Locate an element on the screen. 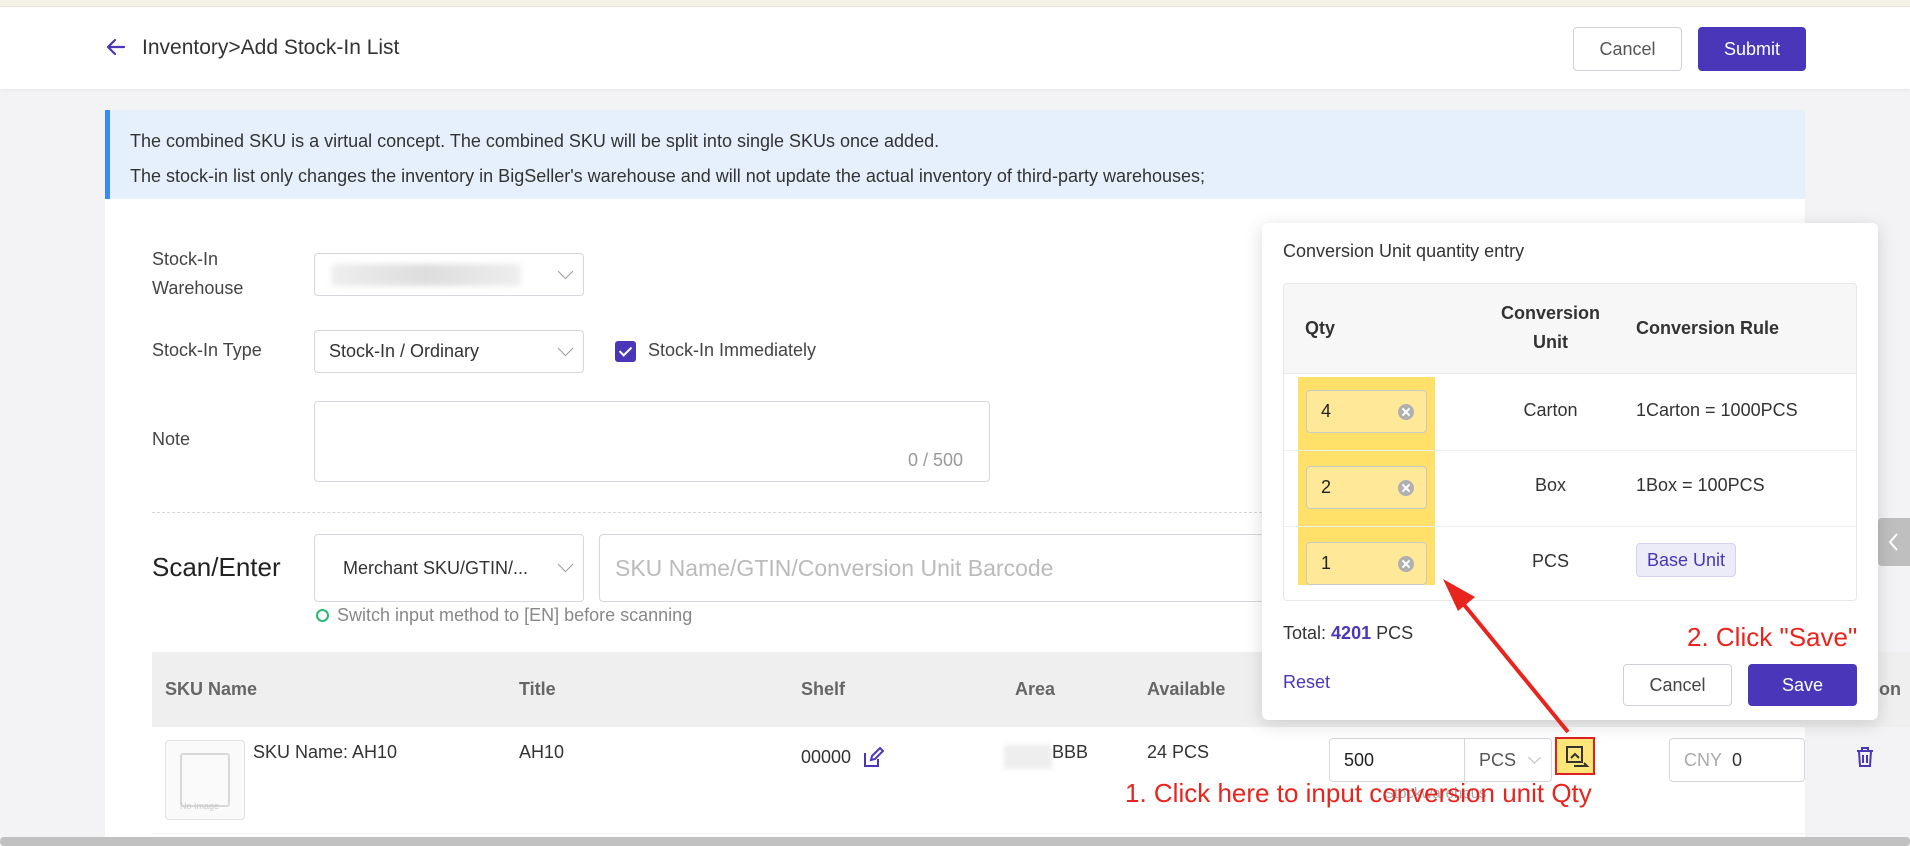 The width and height of the screenshot is (1910, 846). column-conversion-unit-line-1: Conversion is located at coordinates (1550, 313).